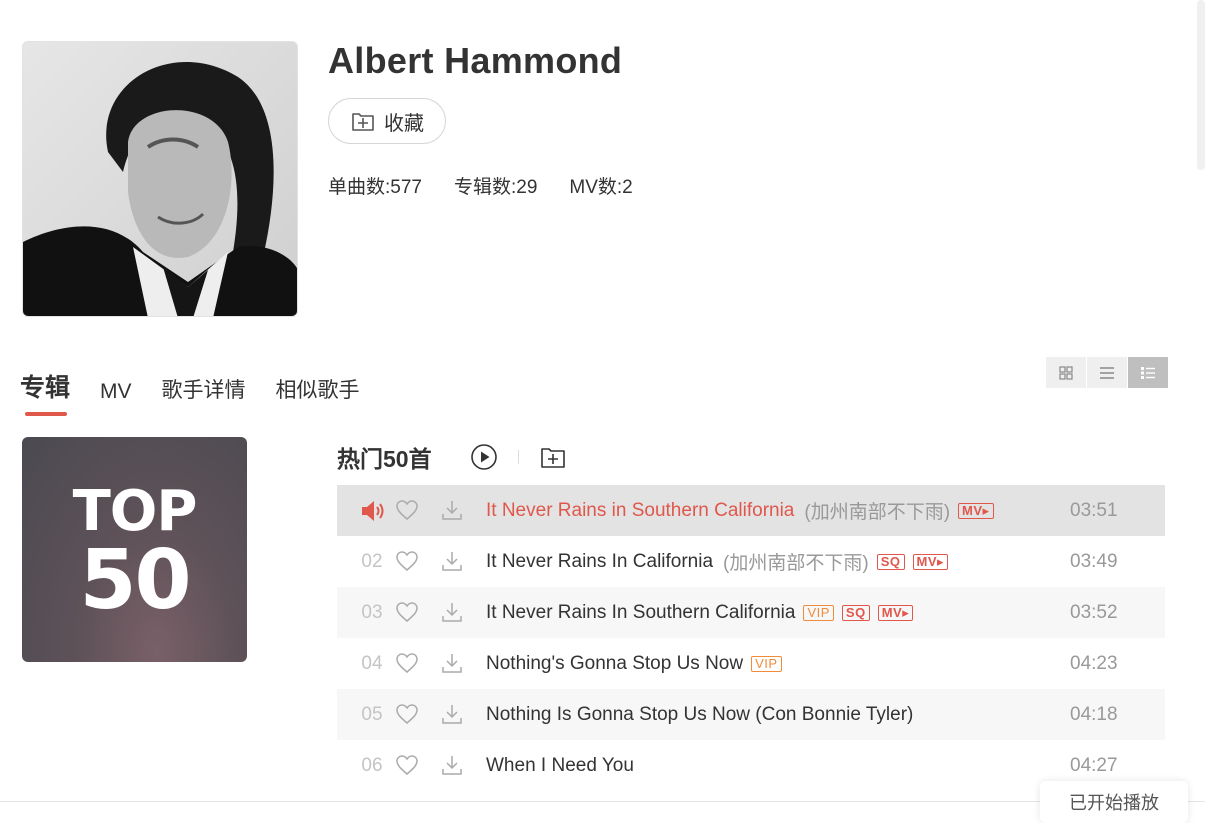 The width and height of the screenshot is (1205, 823). I want to click on detail-list-view-button, so click(1148, 372).